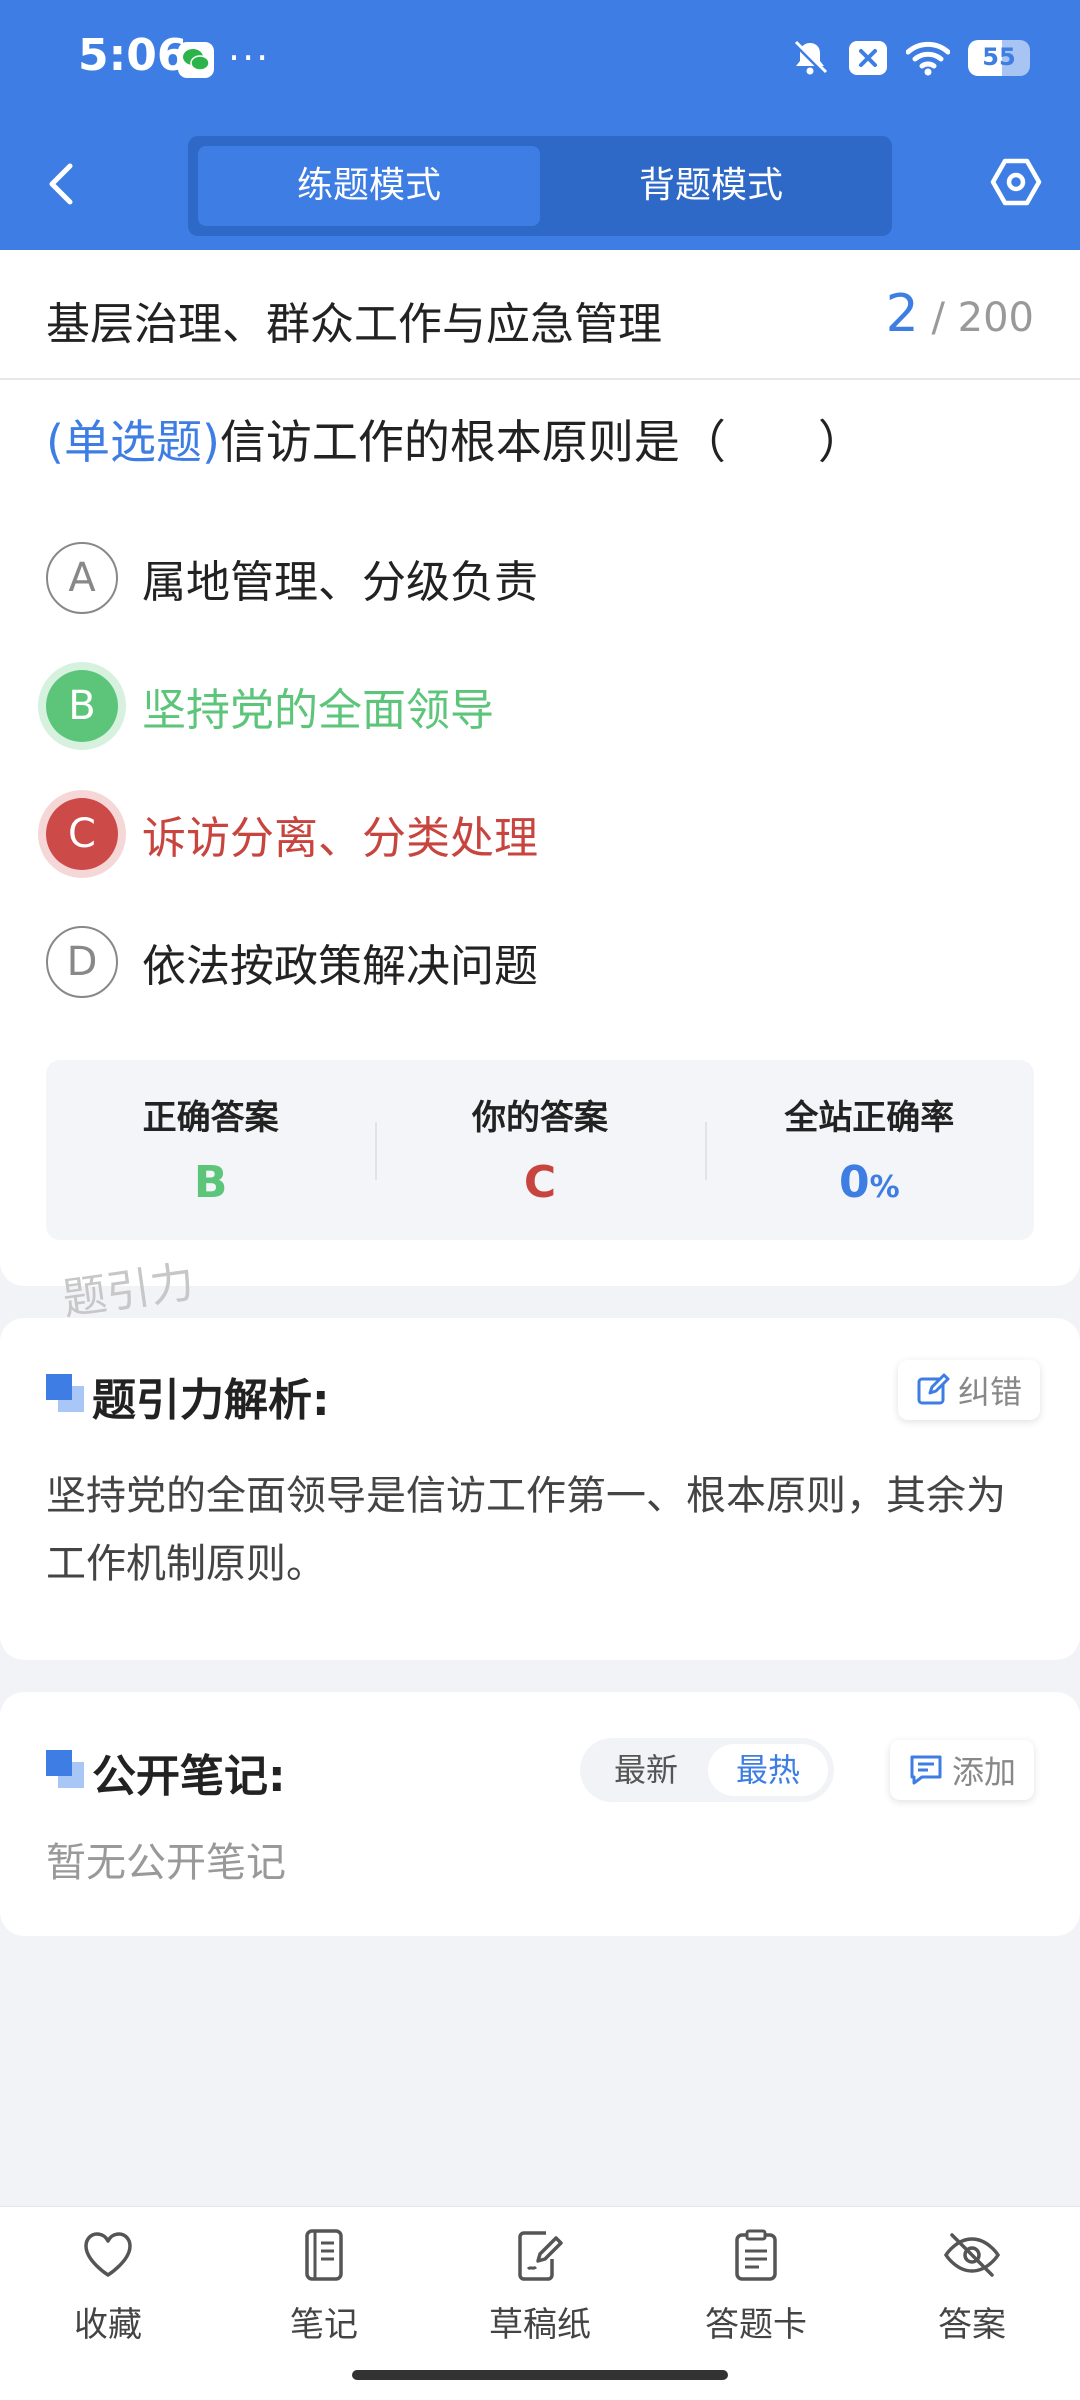 The image size is (1080, 2400). Describe the element at coordinates (324, 2325) in the screenshot. I see `notes-label: 笔记` at that location.